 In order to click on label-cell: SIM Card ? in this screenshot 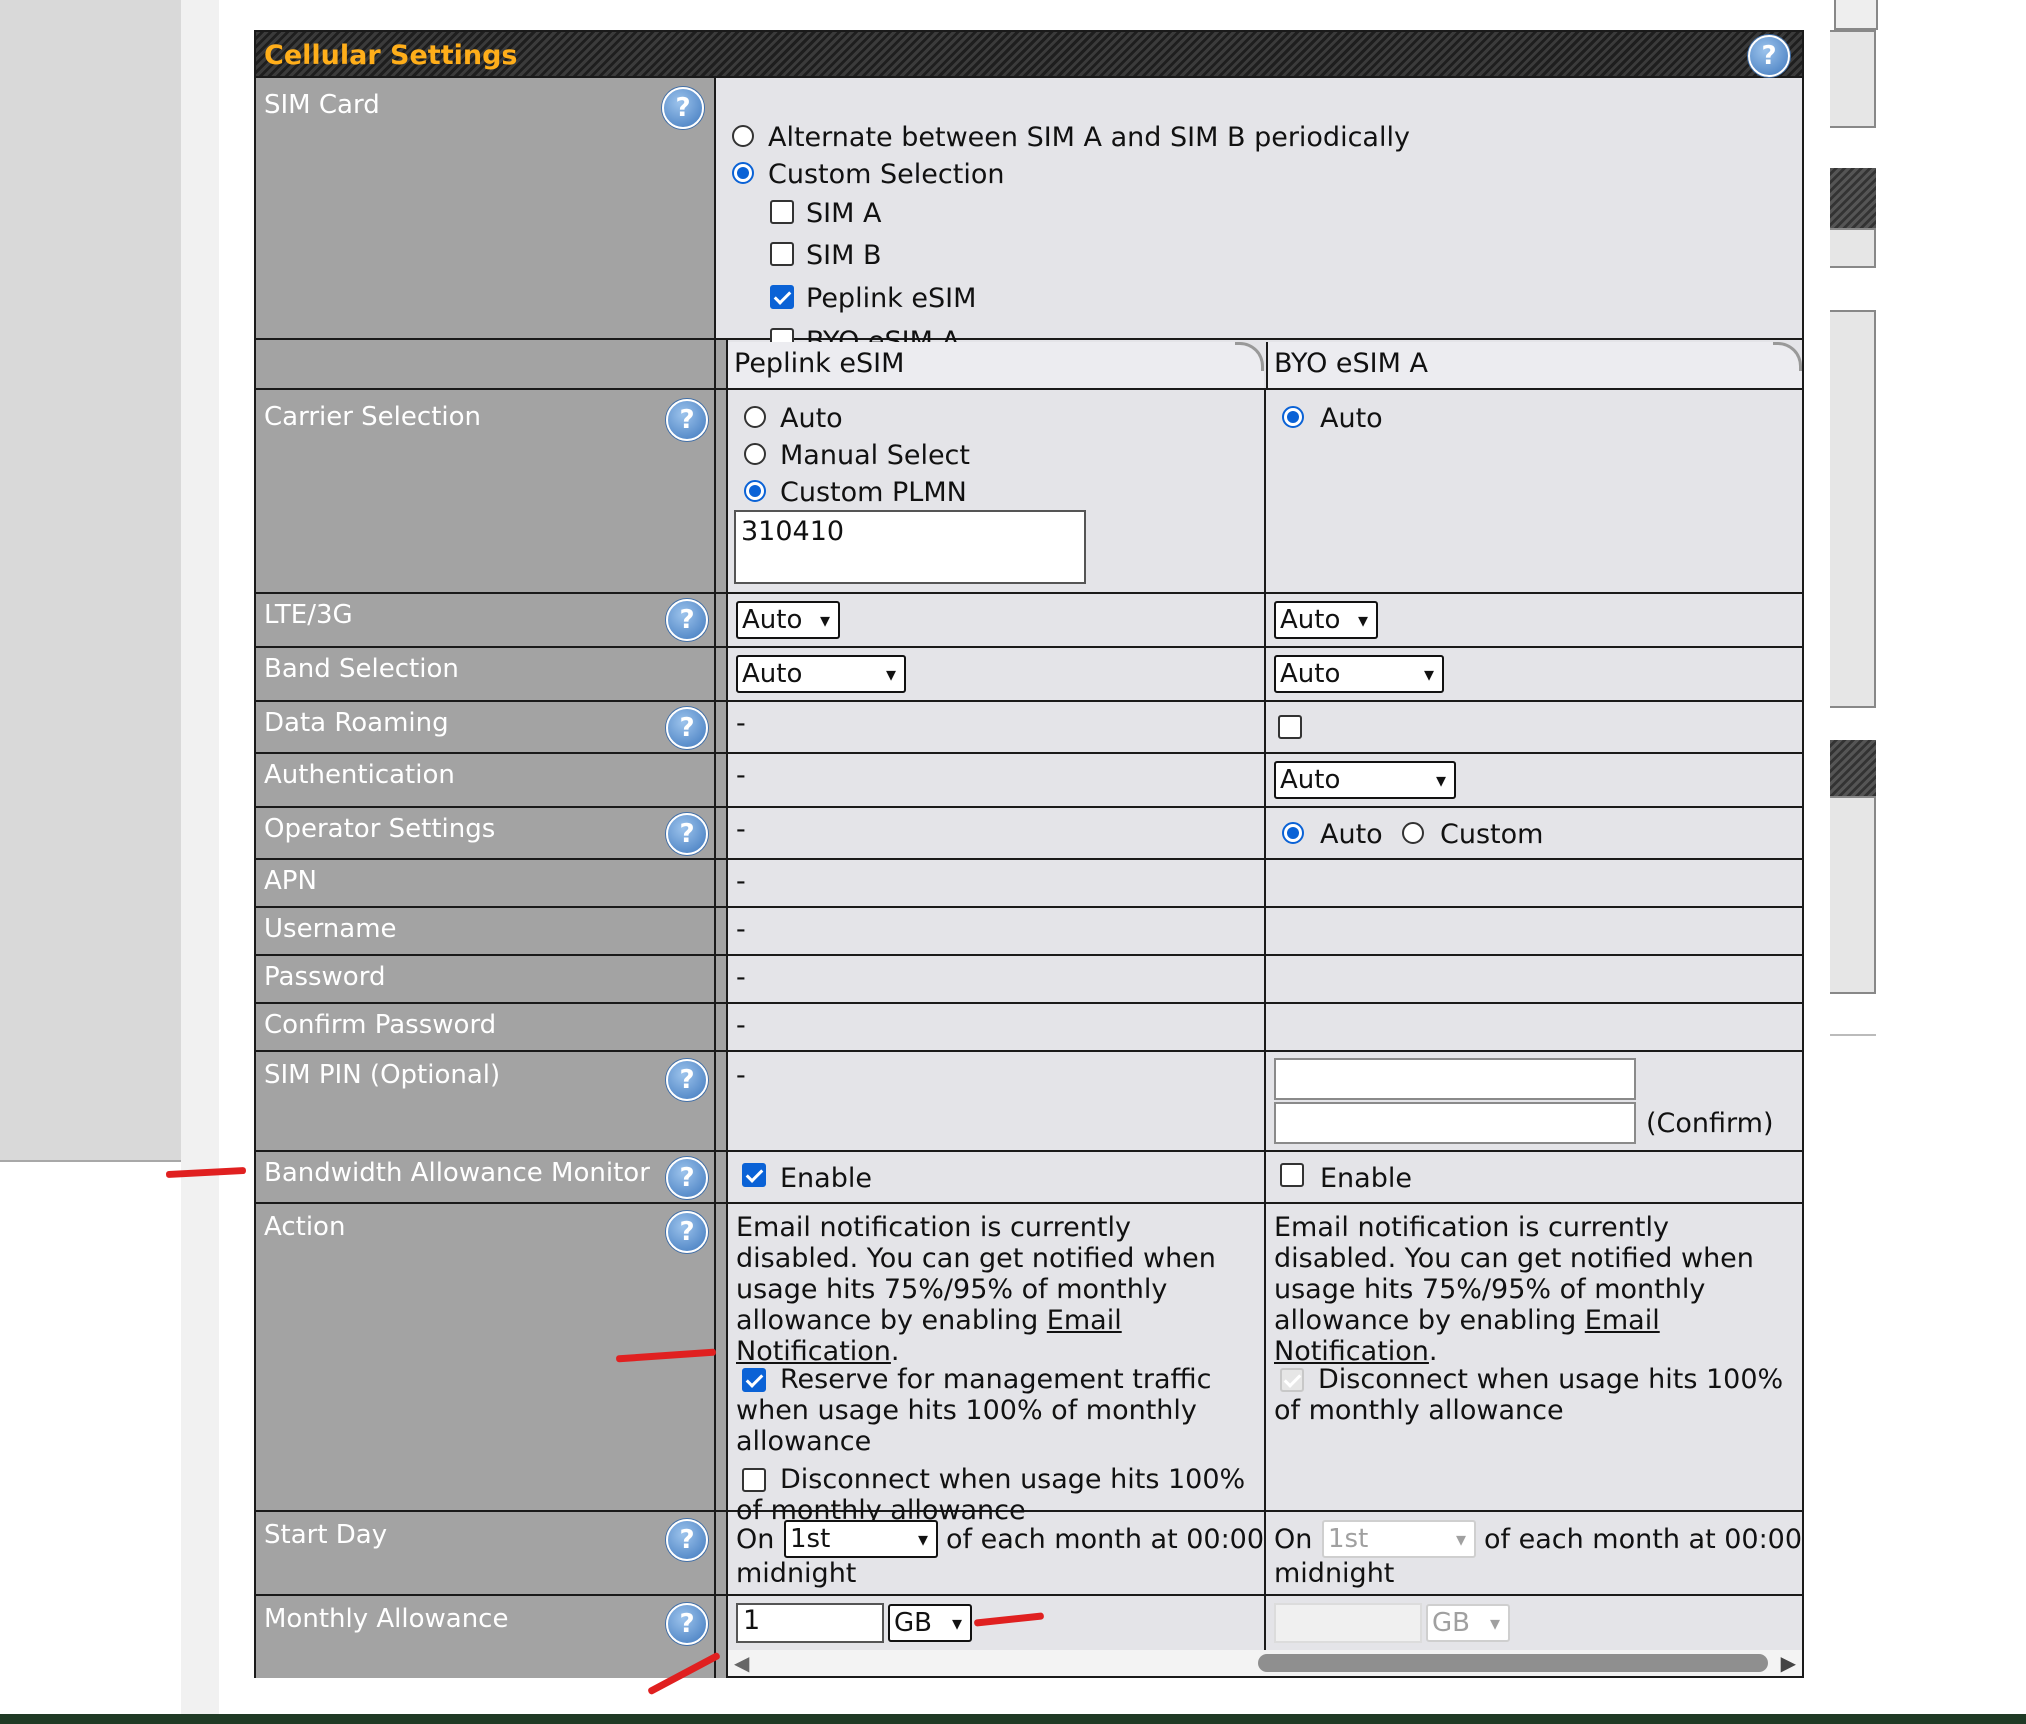, I will do `click(486, 208)`.